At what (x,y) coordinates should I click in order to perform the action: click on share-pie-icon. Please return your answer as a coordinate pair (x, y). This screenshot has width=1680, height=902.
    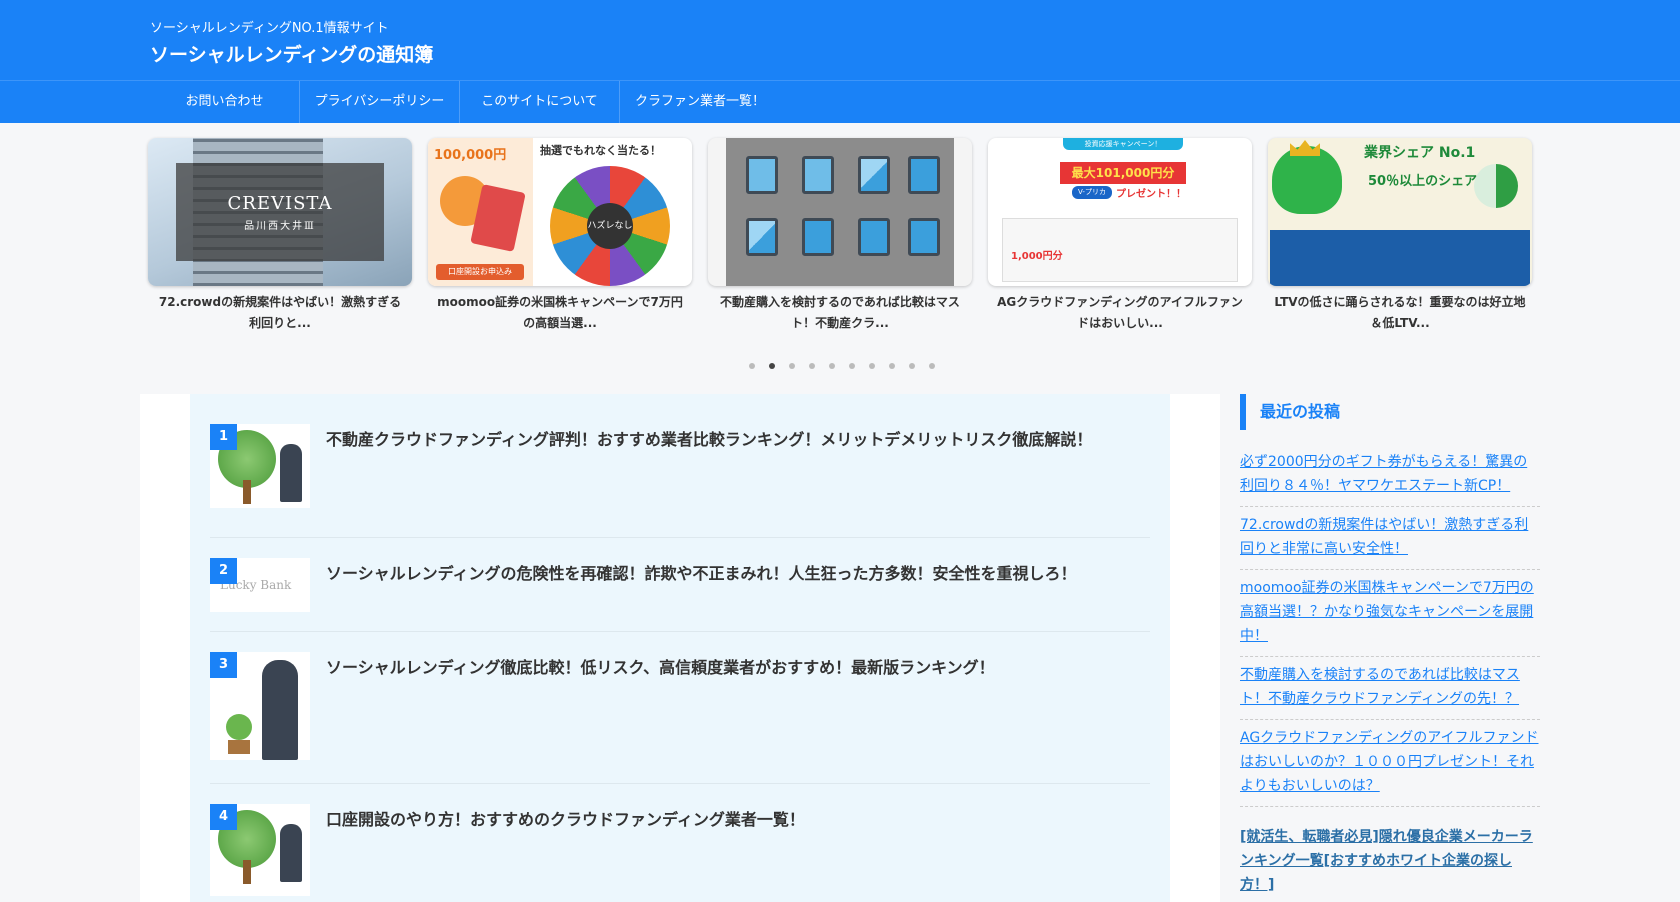
    Looking at the image, I should click on (1496, 186).